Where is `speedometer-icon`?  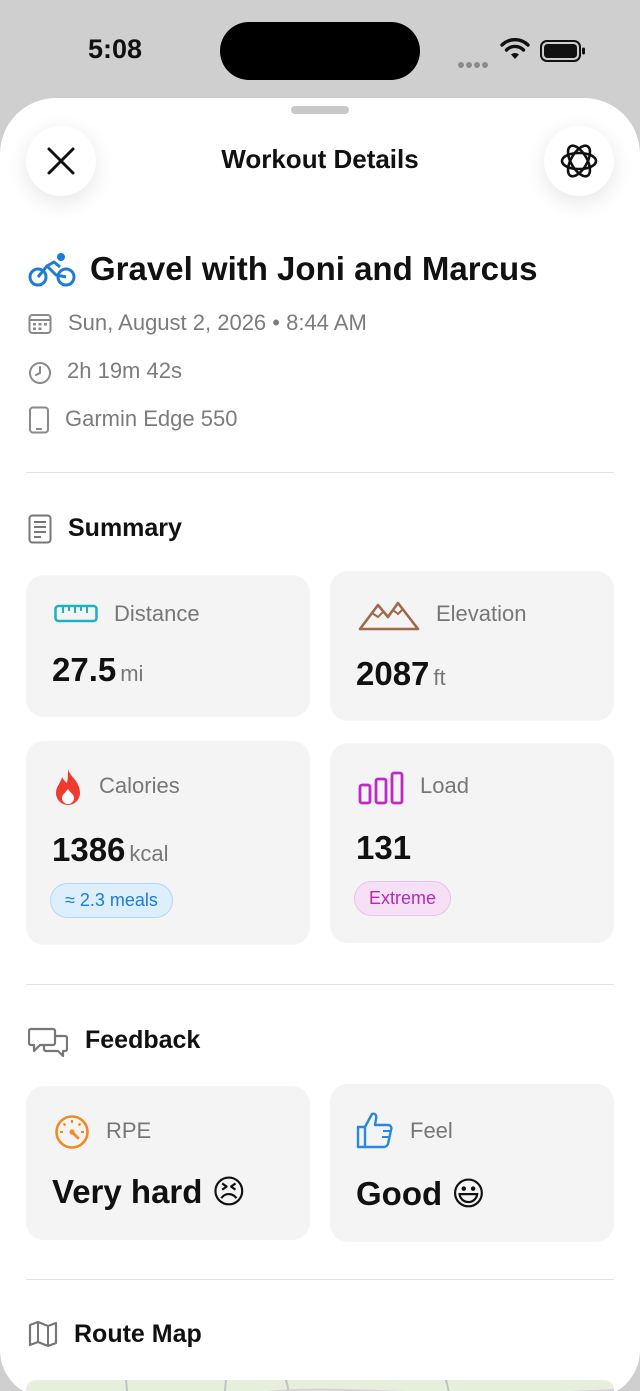 speedometer-icon is located at coordinates (72, 1132).